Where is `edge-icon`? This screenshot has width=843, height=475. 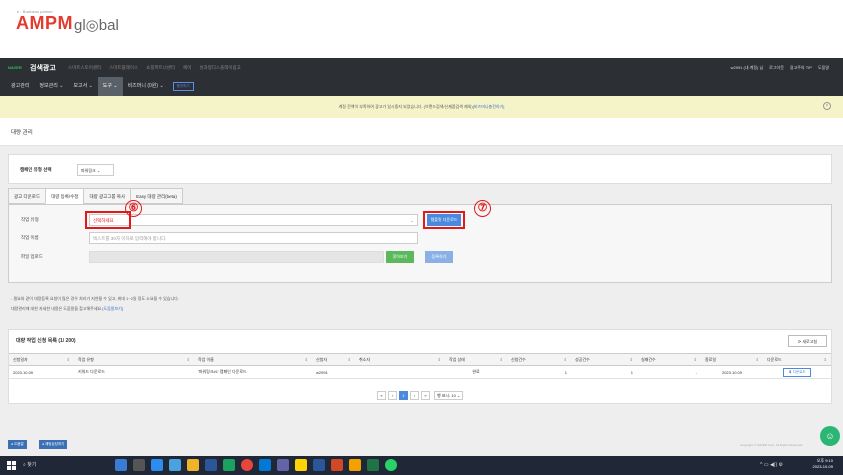
edge-icon is located at coordinates (157, 465).